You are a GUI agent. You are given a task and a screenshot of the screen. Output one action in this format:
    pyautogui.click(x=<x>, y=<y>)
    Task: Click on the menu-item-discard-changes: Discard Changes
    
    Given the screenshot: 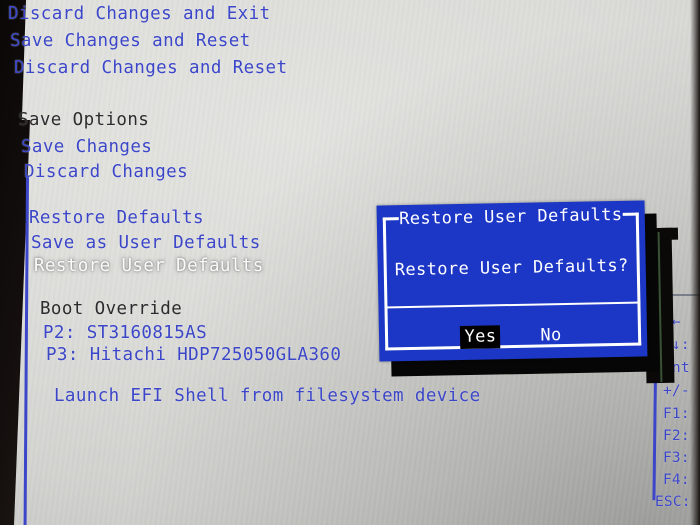 What is the action you would take?
    pyautogui.click(x=106, y=172)
    